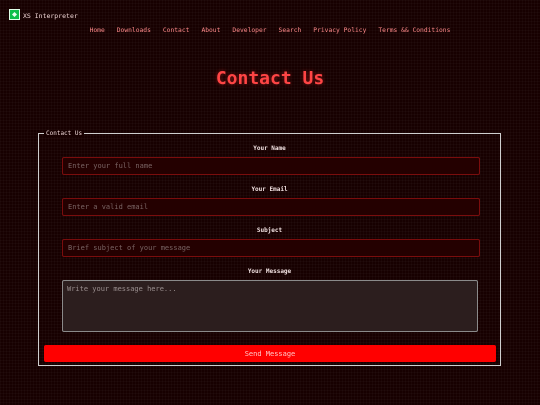  What do you see at coordinates (269, 230) in the screenshot?
I see `subject-label: Subject` at bounding box center [269, 230].